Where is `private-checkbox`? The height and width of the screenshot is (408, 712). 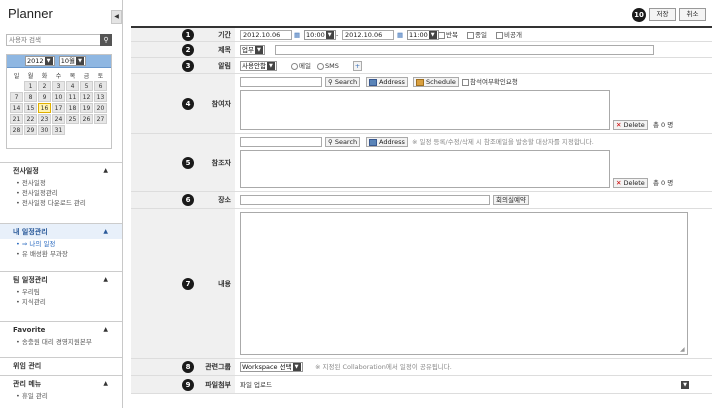 private-checkbox is located at coordinates (499, 35).